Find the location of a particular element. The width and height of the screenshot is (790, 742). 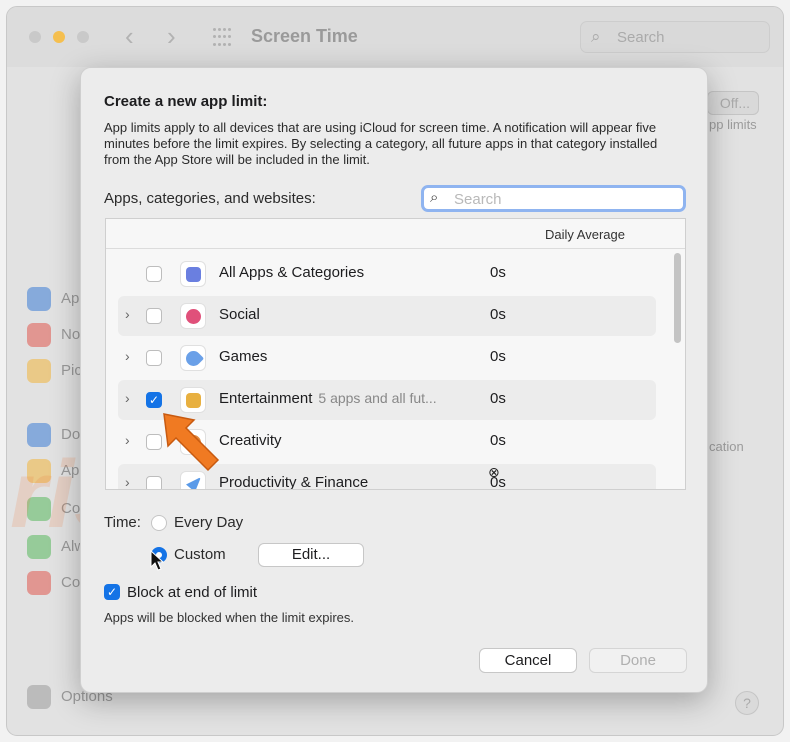

app-limits-partial-label: pp limits is located at coordinates (733, 124).